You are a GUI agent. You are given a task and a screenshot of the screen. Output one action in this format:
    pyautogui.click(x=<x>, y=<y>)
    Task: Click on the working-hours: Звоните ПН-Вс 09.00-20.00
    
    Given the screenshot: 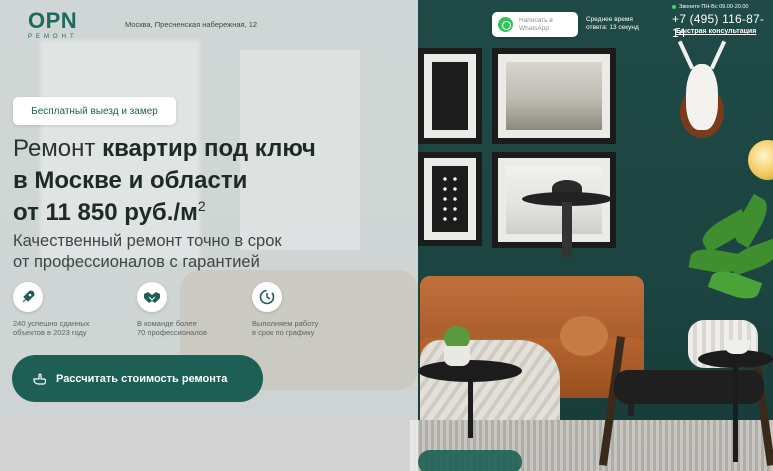 What is the action you would take?
    pyautogui.click(x=710, y=7)
    